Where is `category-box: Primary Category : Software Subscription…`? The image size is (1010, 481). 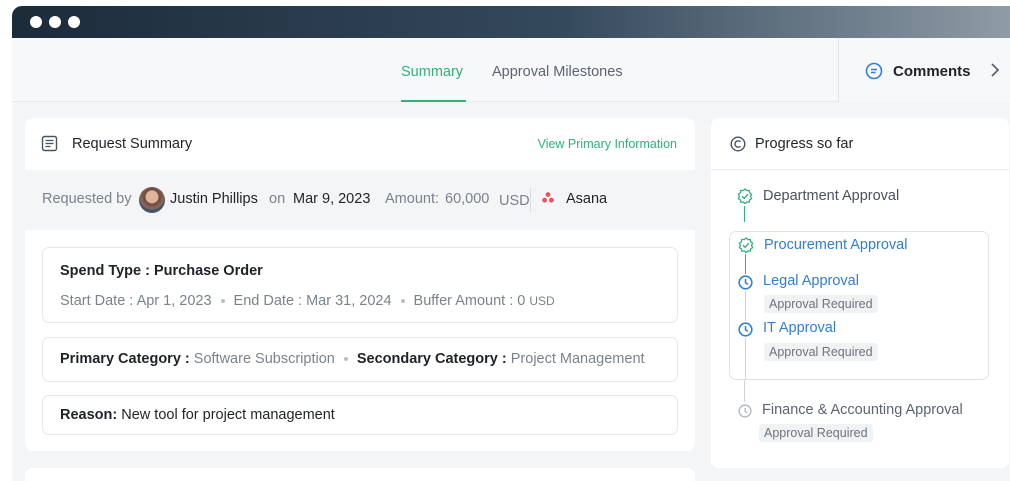 category-box: Primary Category : Software Subscription… is located at coordinates (360, 359).